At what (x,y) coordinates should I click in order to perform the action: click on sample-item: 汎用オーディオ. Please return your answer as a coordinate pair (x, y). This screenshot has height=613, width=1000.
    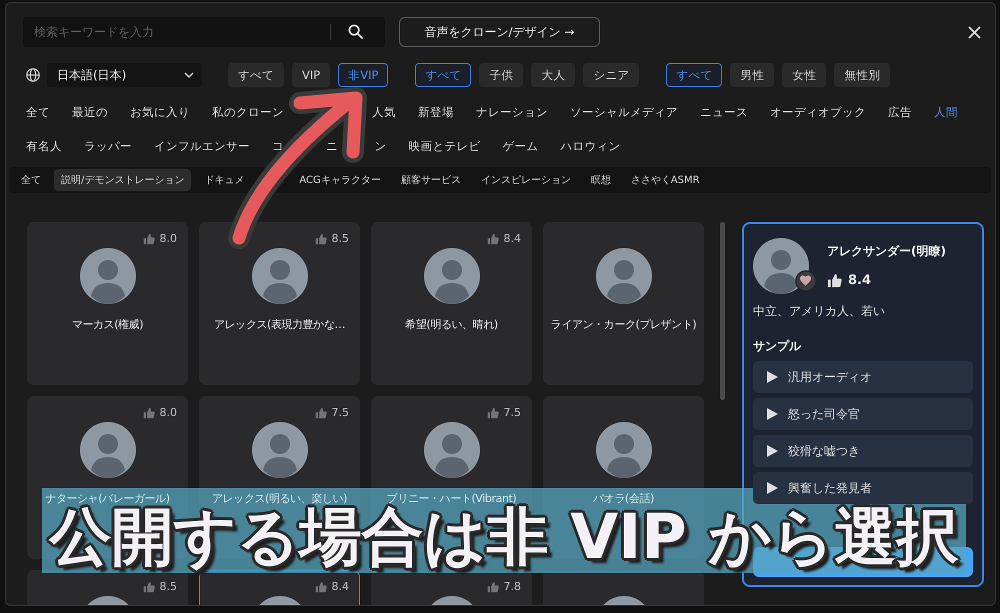
    Looking at the image, I should click on (863, 377).